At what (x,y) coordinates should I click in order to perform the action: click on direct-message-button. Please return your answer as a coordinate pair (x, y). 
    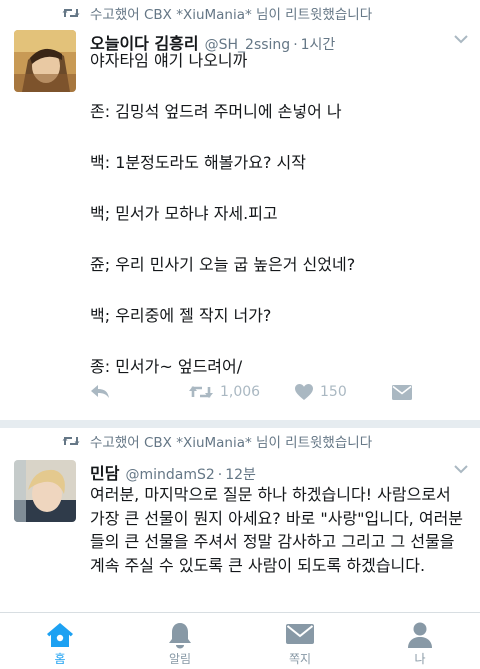
    Looking at the image, I should click on (402, 392).